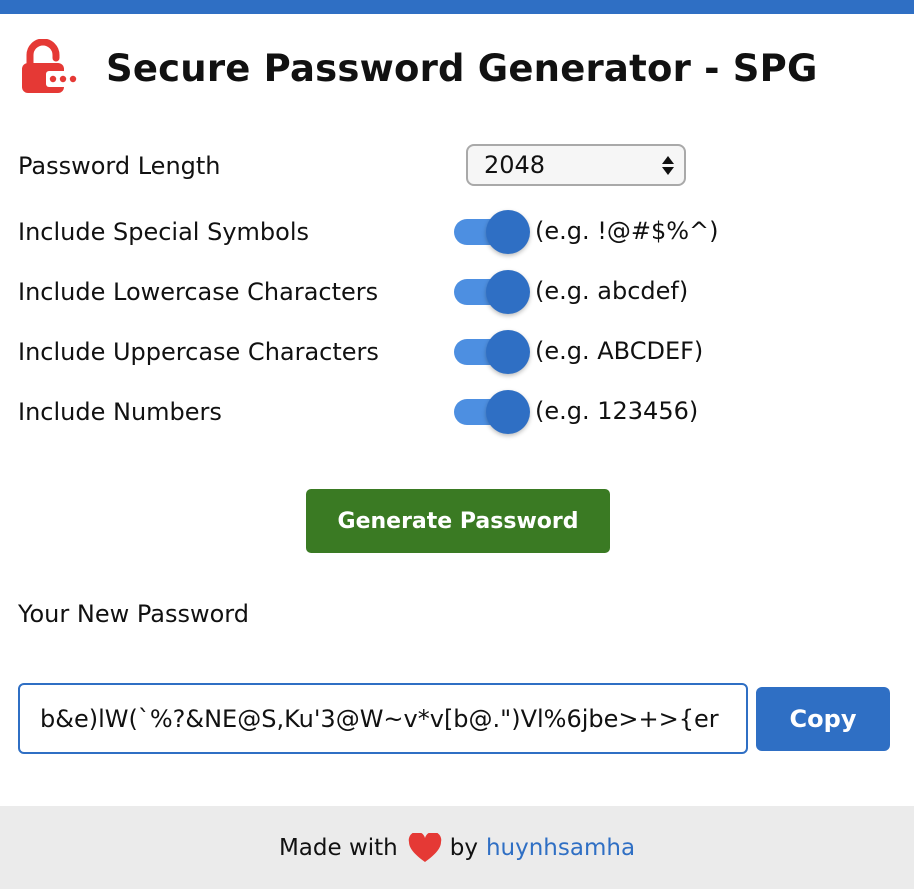  I want to click on special-symbols-label: Include Special Symbols, so click(163, 232).